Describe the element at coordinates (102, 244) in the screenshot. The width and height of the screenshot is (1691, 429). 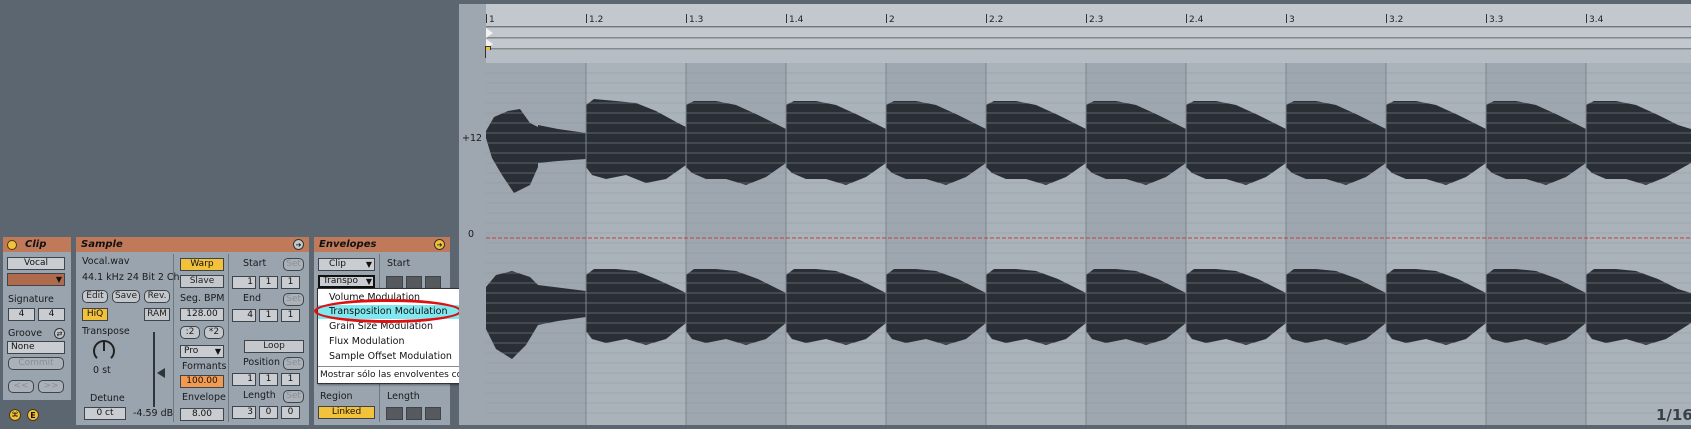
I see `sample-panel-title: Sample` at that location.